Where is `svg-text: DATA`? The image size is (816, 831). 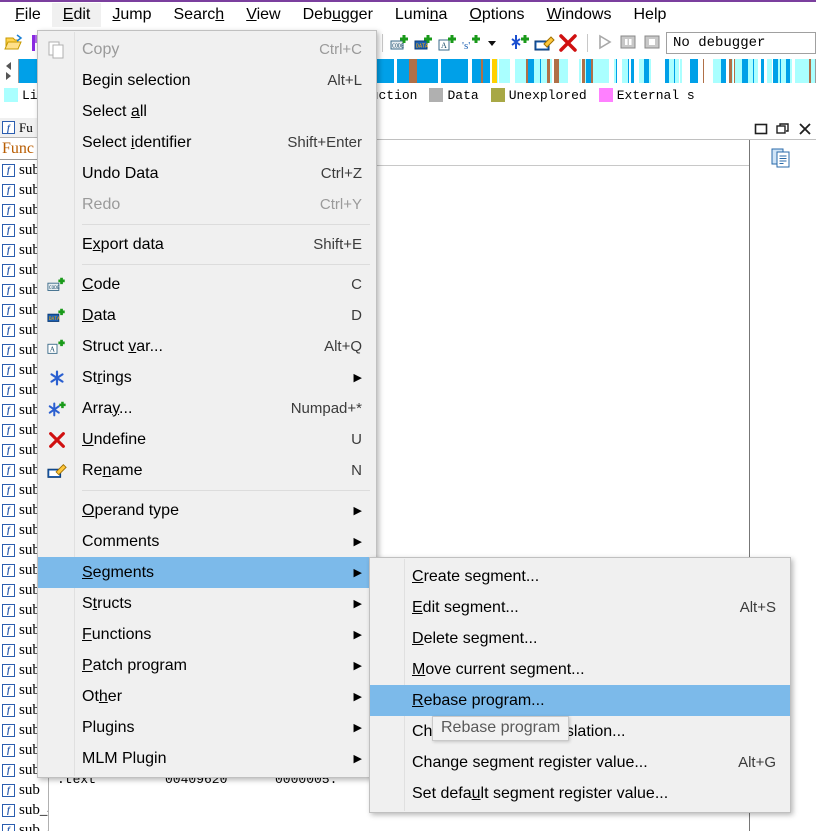
svg-text: DATA is located at coordinates (54, 319).